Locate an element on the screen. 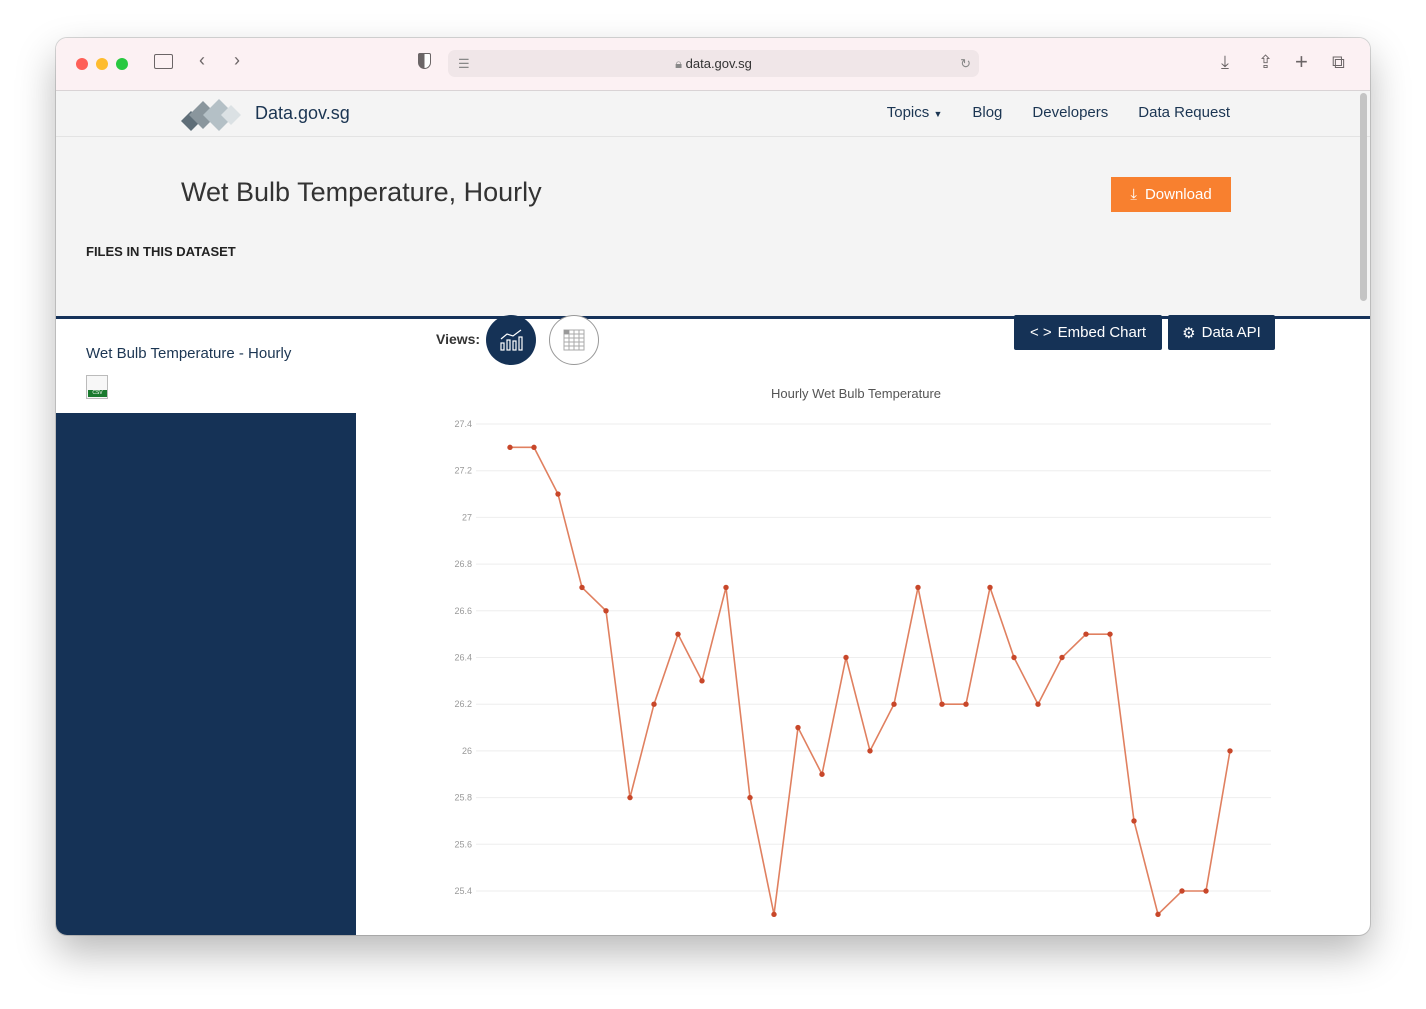  views-label: Views: is located at coordinates (458, 339).